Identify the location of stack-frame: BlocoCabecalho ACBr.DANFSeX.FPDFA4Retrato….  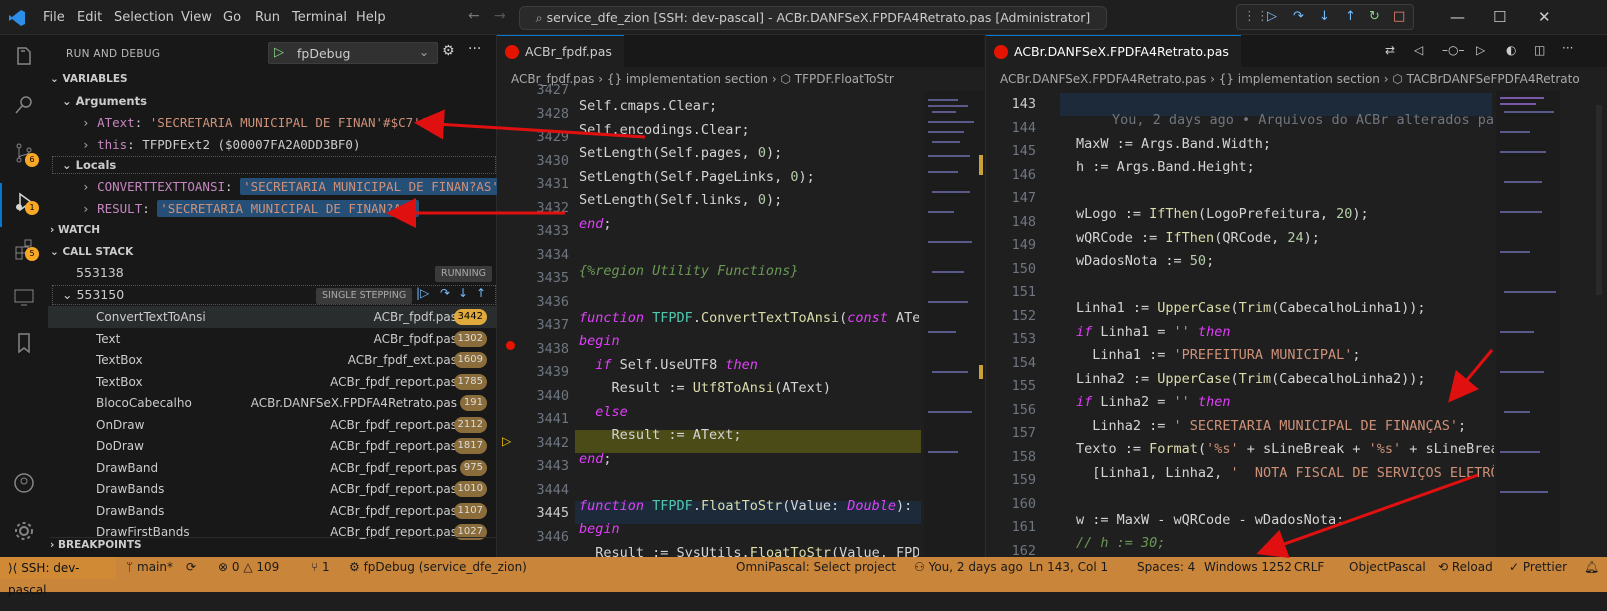
(272, 403).